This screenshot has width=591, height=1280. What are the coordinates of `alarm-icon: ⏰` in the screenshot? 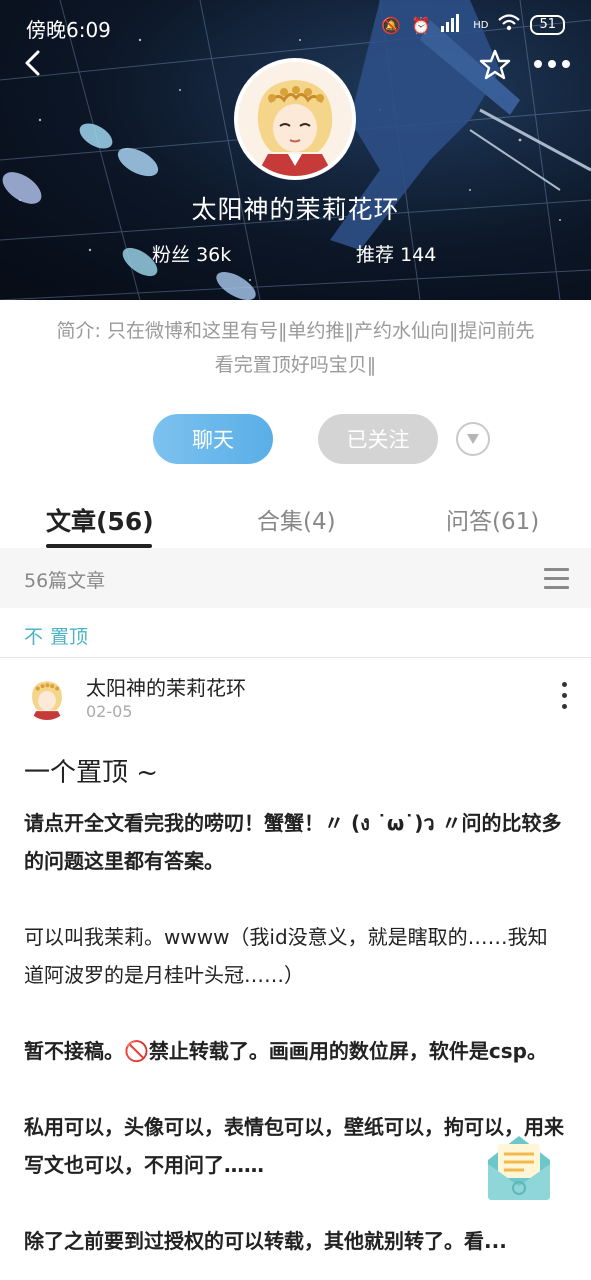 It's located at (421, 25).